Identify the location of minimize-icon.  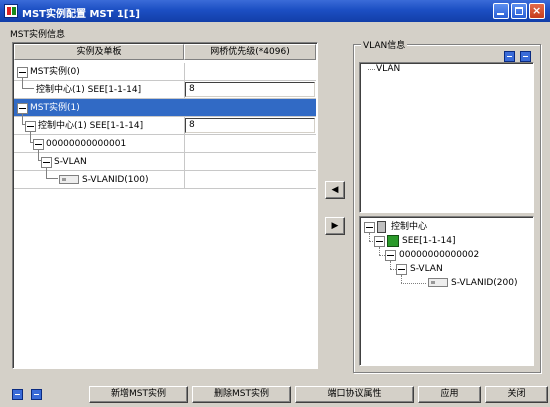
(500, 14).